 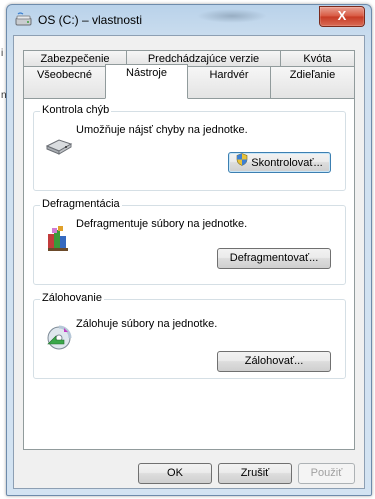 What do you see at coordinates (59, 147) in the screenshot?
I see `disk-check-icon` at bounding box center [59, 147].